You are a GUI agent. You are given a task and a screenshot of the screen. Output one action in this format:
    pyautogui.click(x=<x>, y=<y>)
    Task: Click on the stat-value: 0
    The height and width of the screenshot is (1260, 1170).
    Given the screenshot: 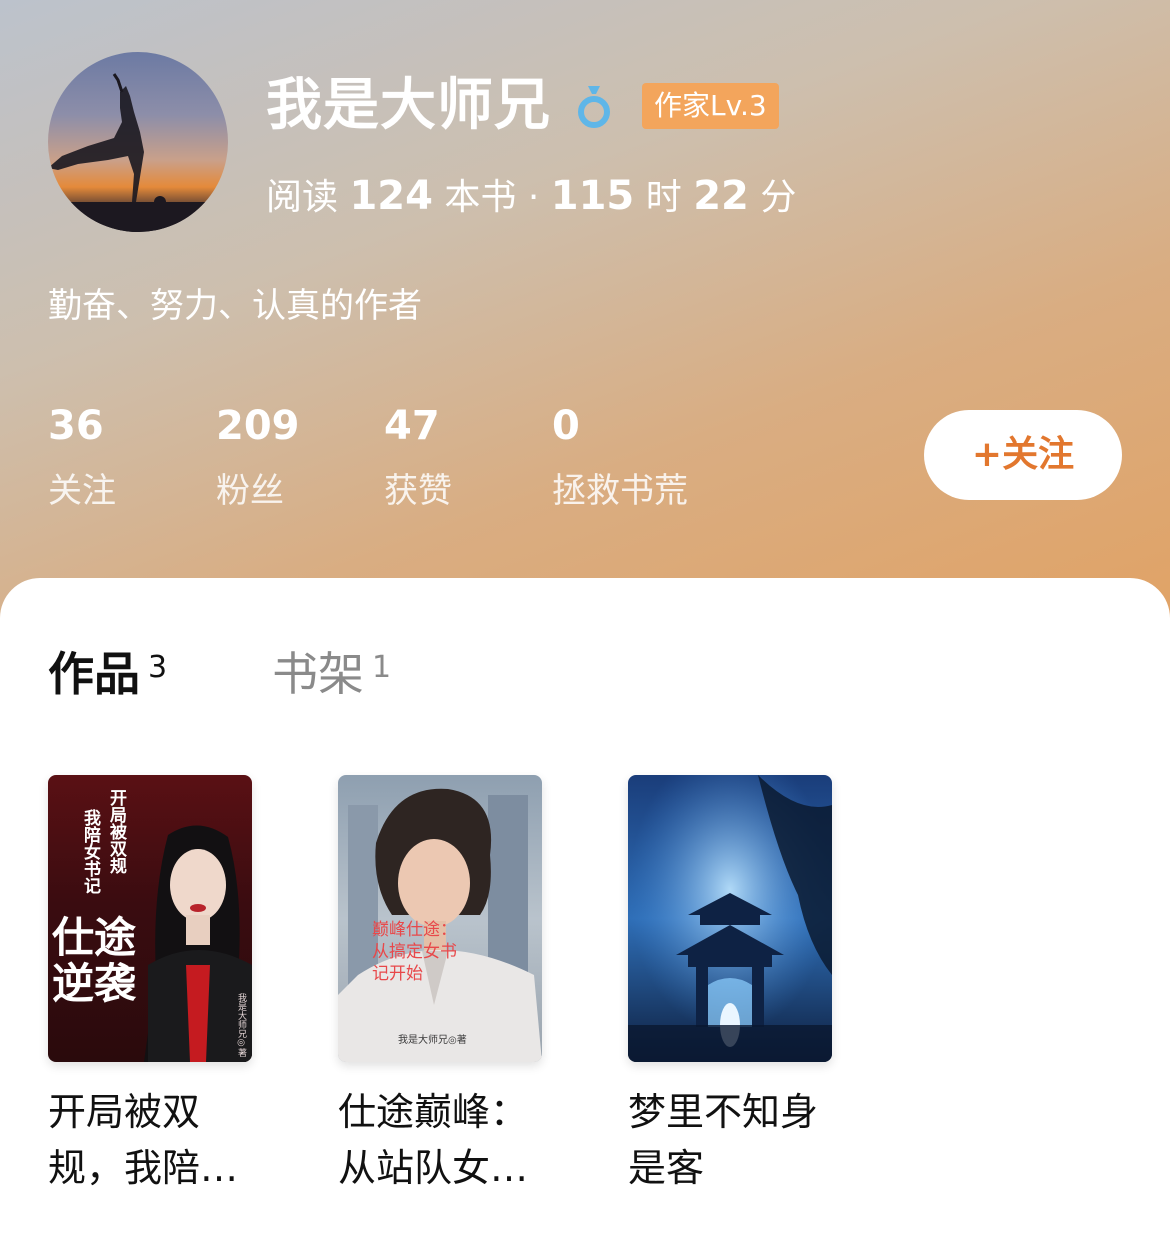 What is the action you would take?
    pyautogui.click(x=566, y=426)
    